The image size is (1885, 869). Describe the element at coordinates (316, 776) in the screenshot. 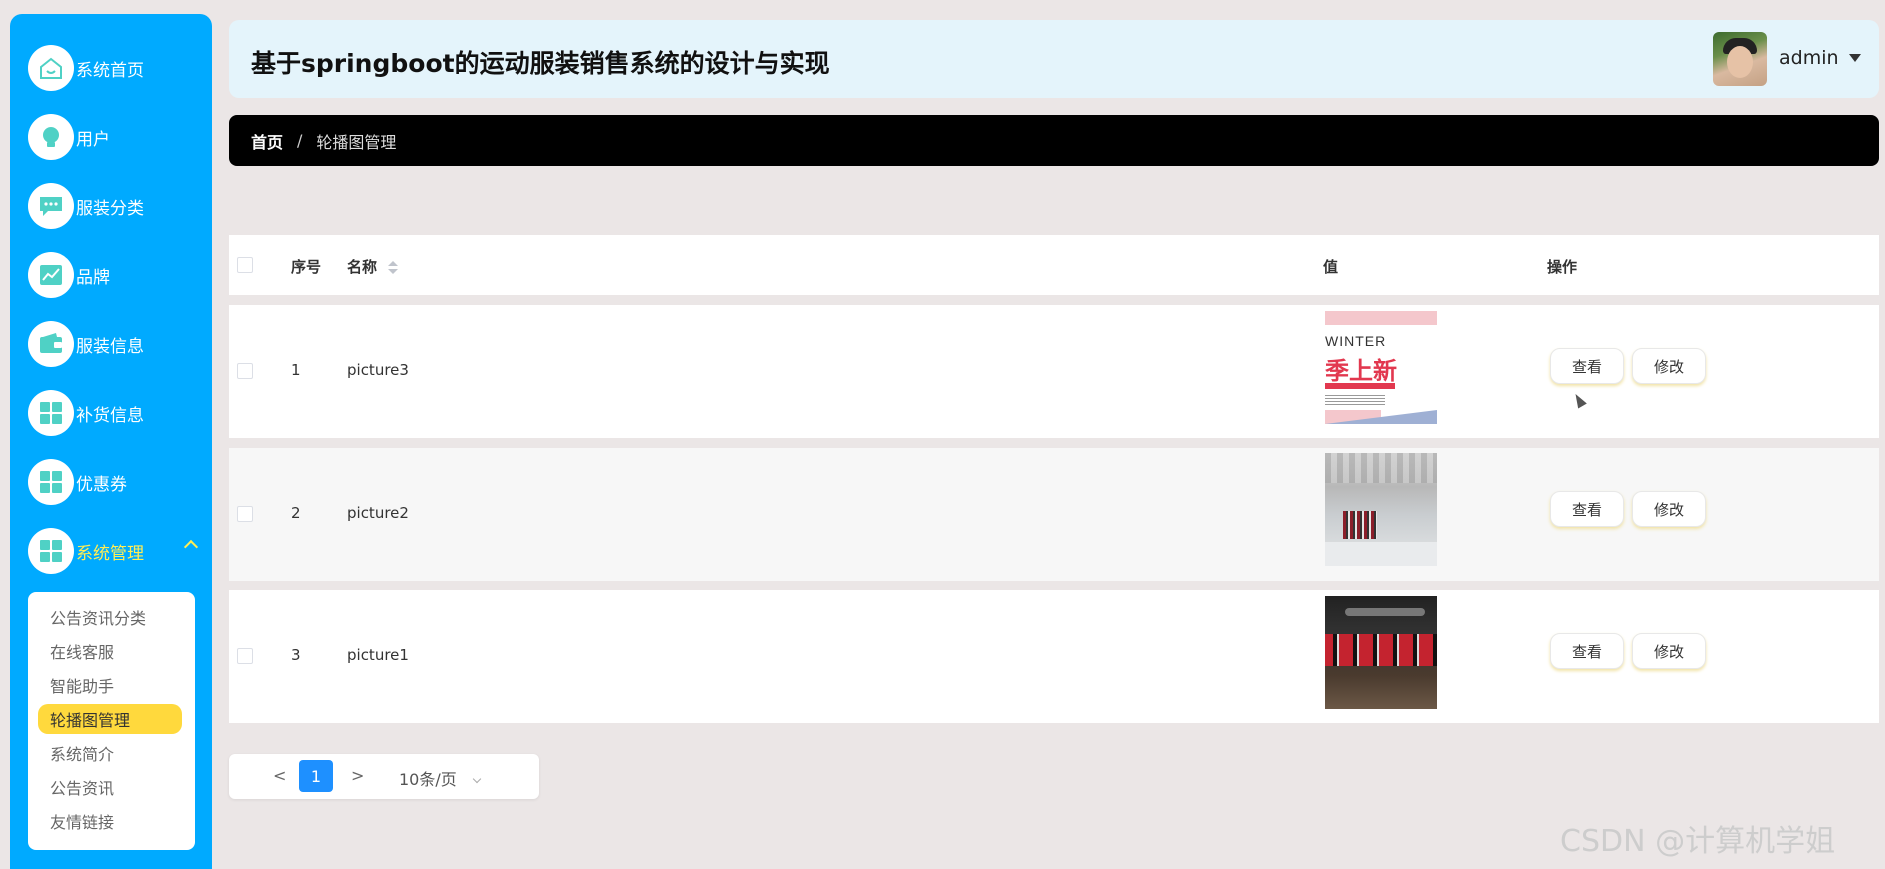

I see `page-number-current: 1` at that location.